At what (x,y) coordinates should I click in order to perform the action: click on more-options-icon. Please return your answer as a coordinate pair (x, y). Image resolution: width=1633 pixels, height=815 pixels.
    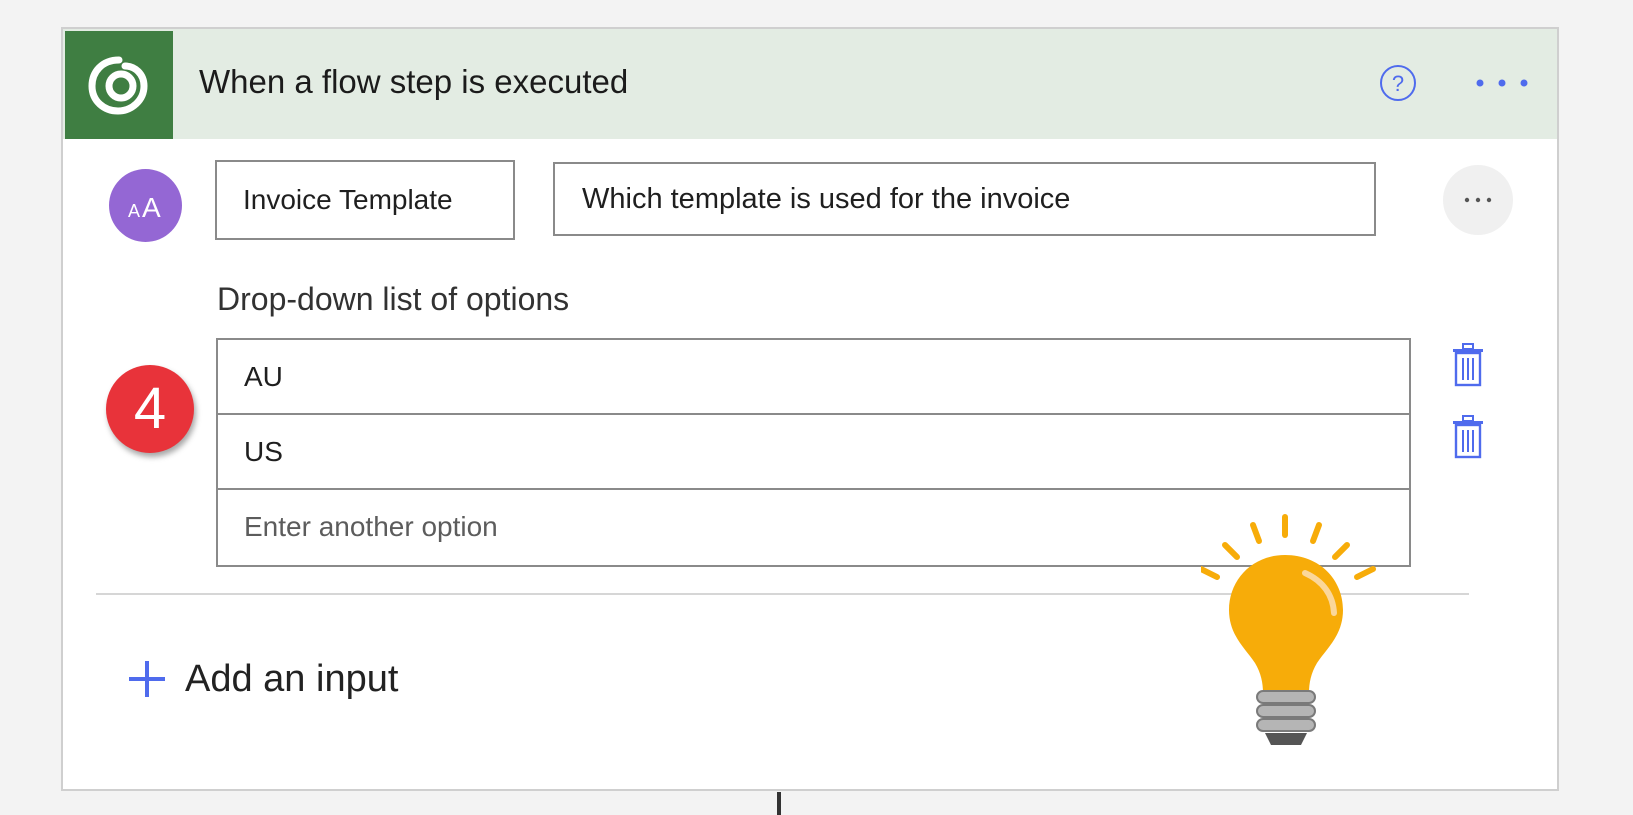
    Looking at the image, I should click on (1502, 83).